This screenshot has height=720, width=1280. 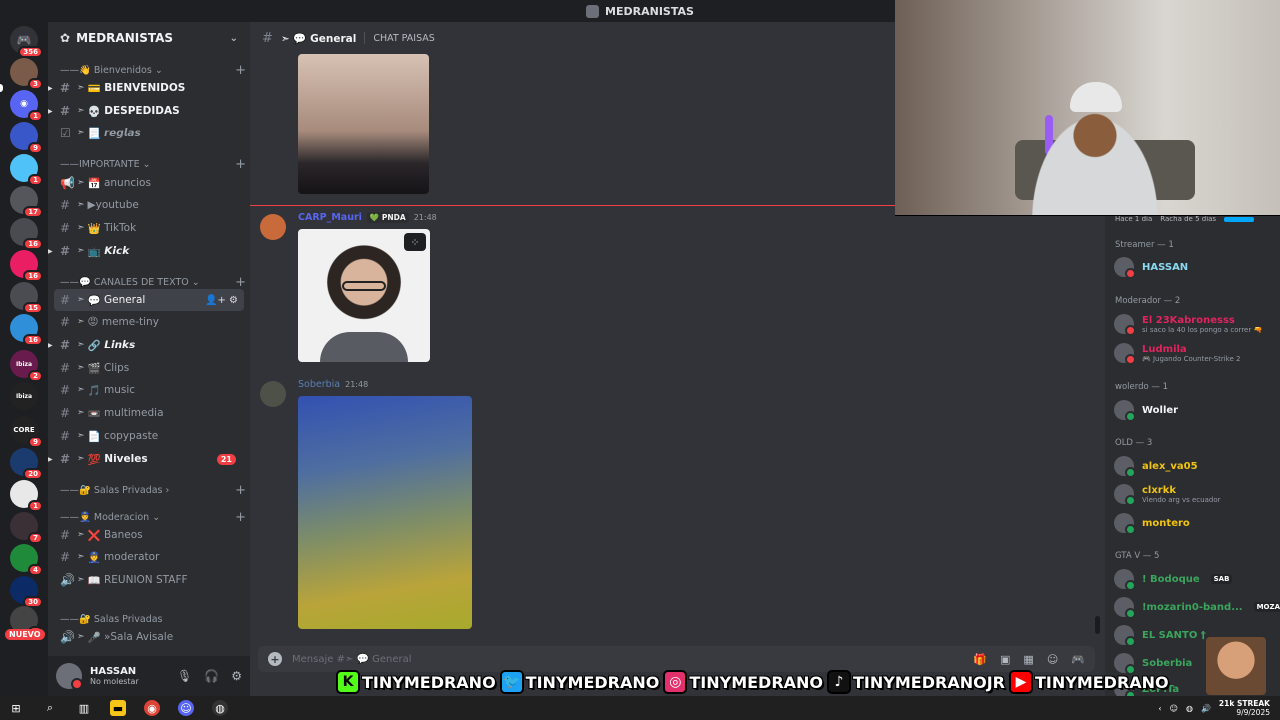 I want to click on member-item: clxrkk Viendo arg vs ecuador, so click(x=1194, y=494).